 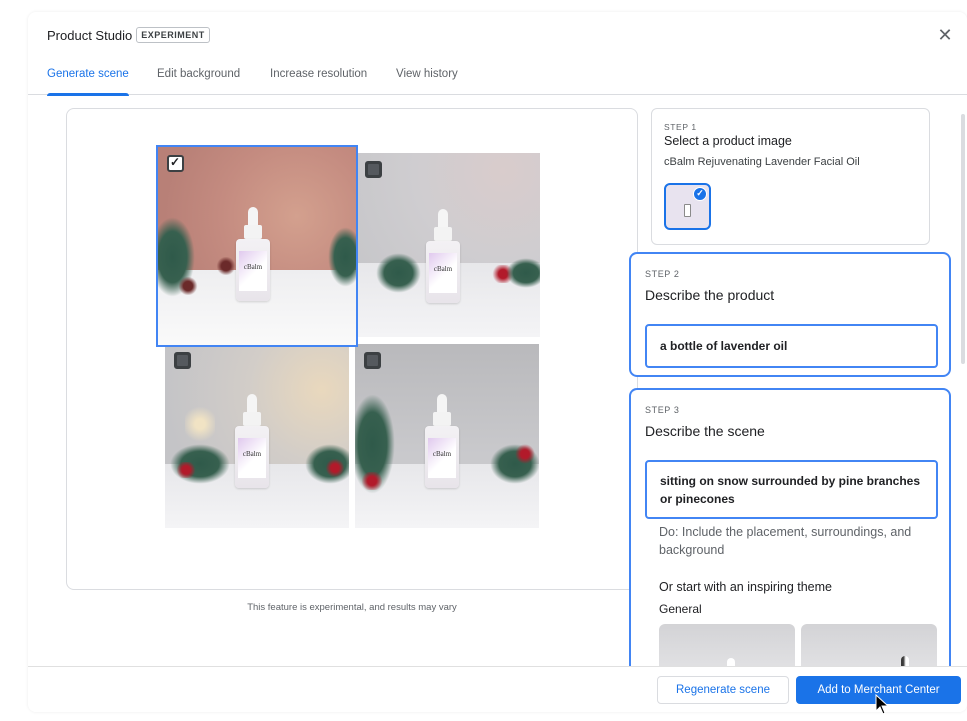 I want to click on product-thumbnail: ✓, so click(x=687, y=206).